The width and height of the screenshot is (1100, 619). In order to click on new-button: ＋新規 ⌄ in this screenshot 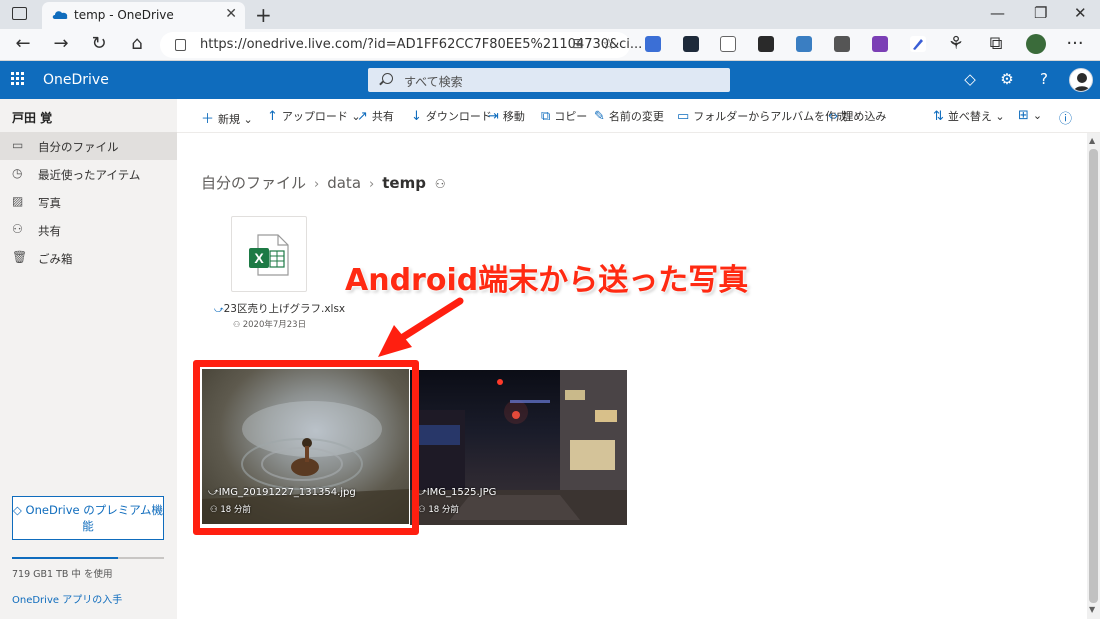, I will do `click(227, 117)`.